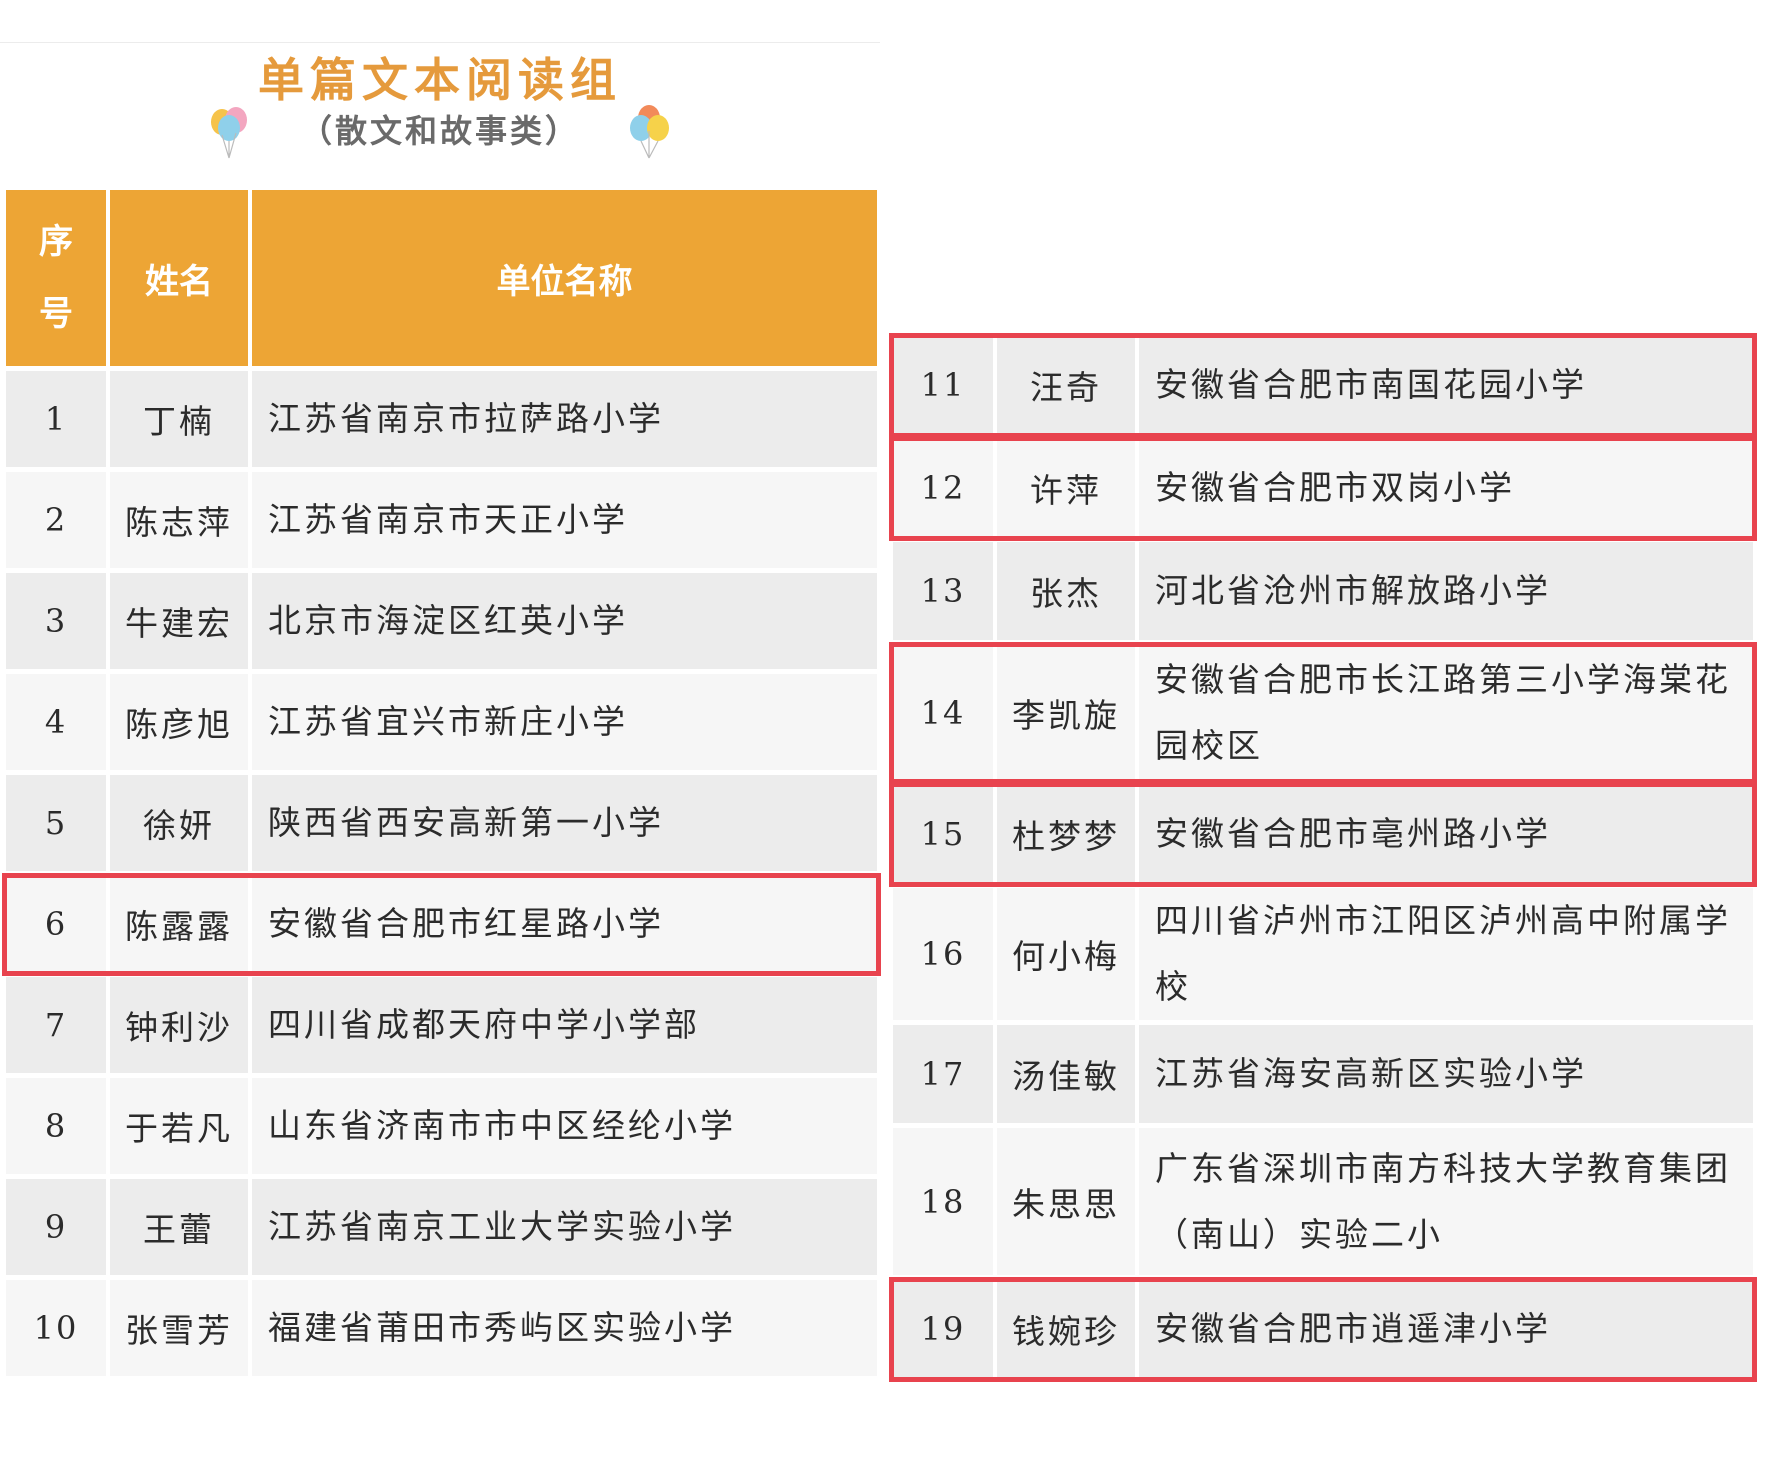 The image size is (1766, 1470). I want to click on header-index-label: 序号, so click(56, 278).